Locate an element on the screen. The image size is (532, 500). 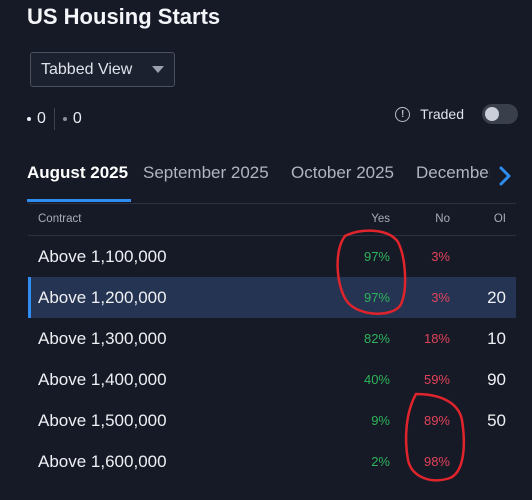
header-contract: Contract is located at coordinates (60, 219).